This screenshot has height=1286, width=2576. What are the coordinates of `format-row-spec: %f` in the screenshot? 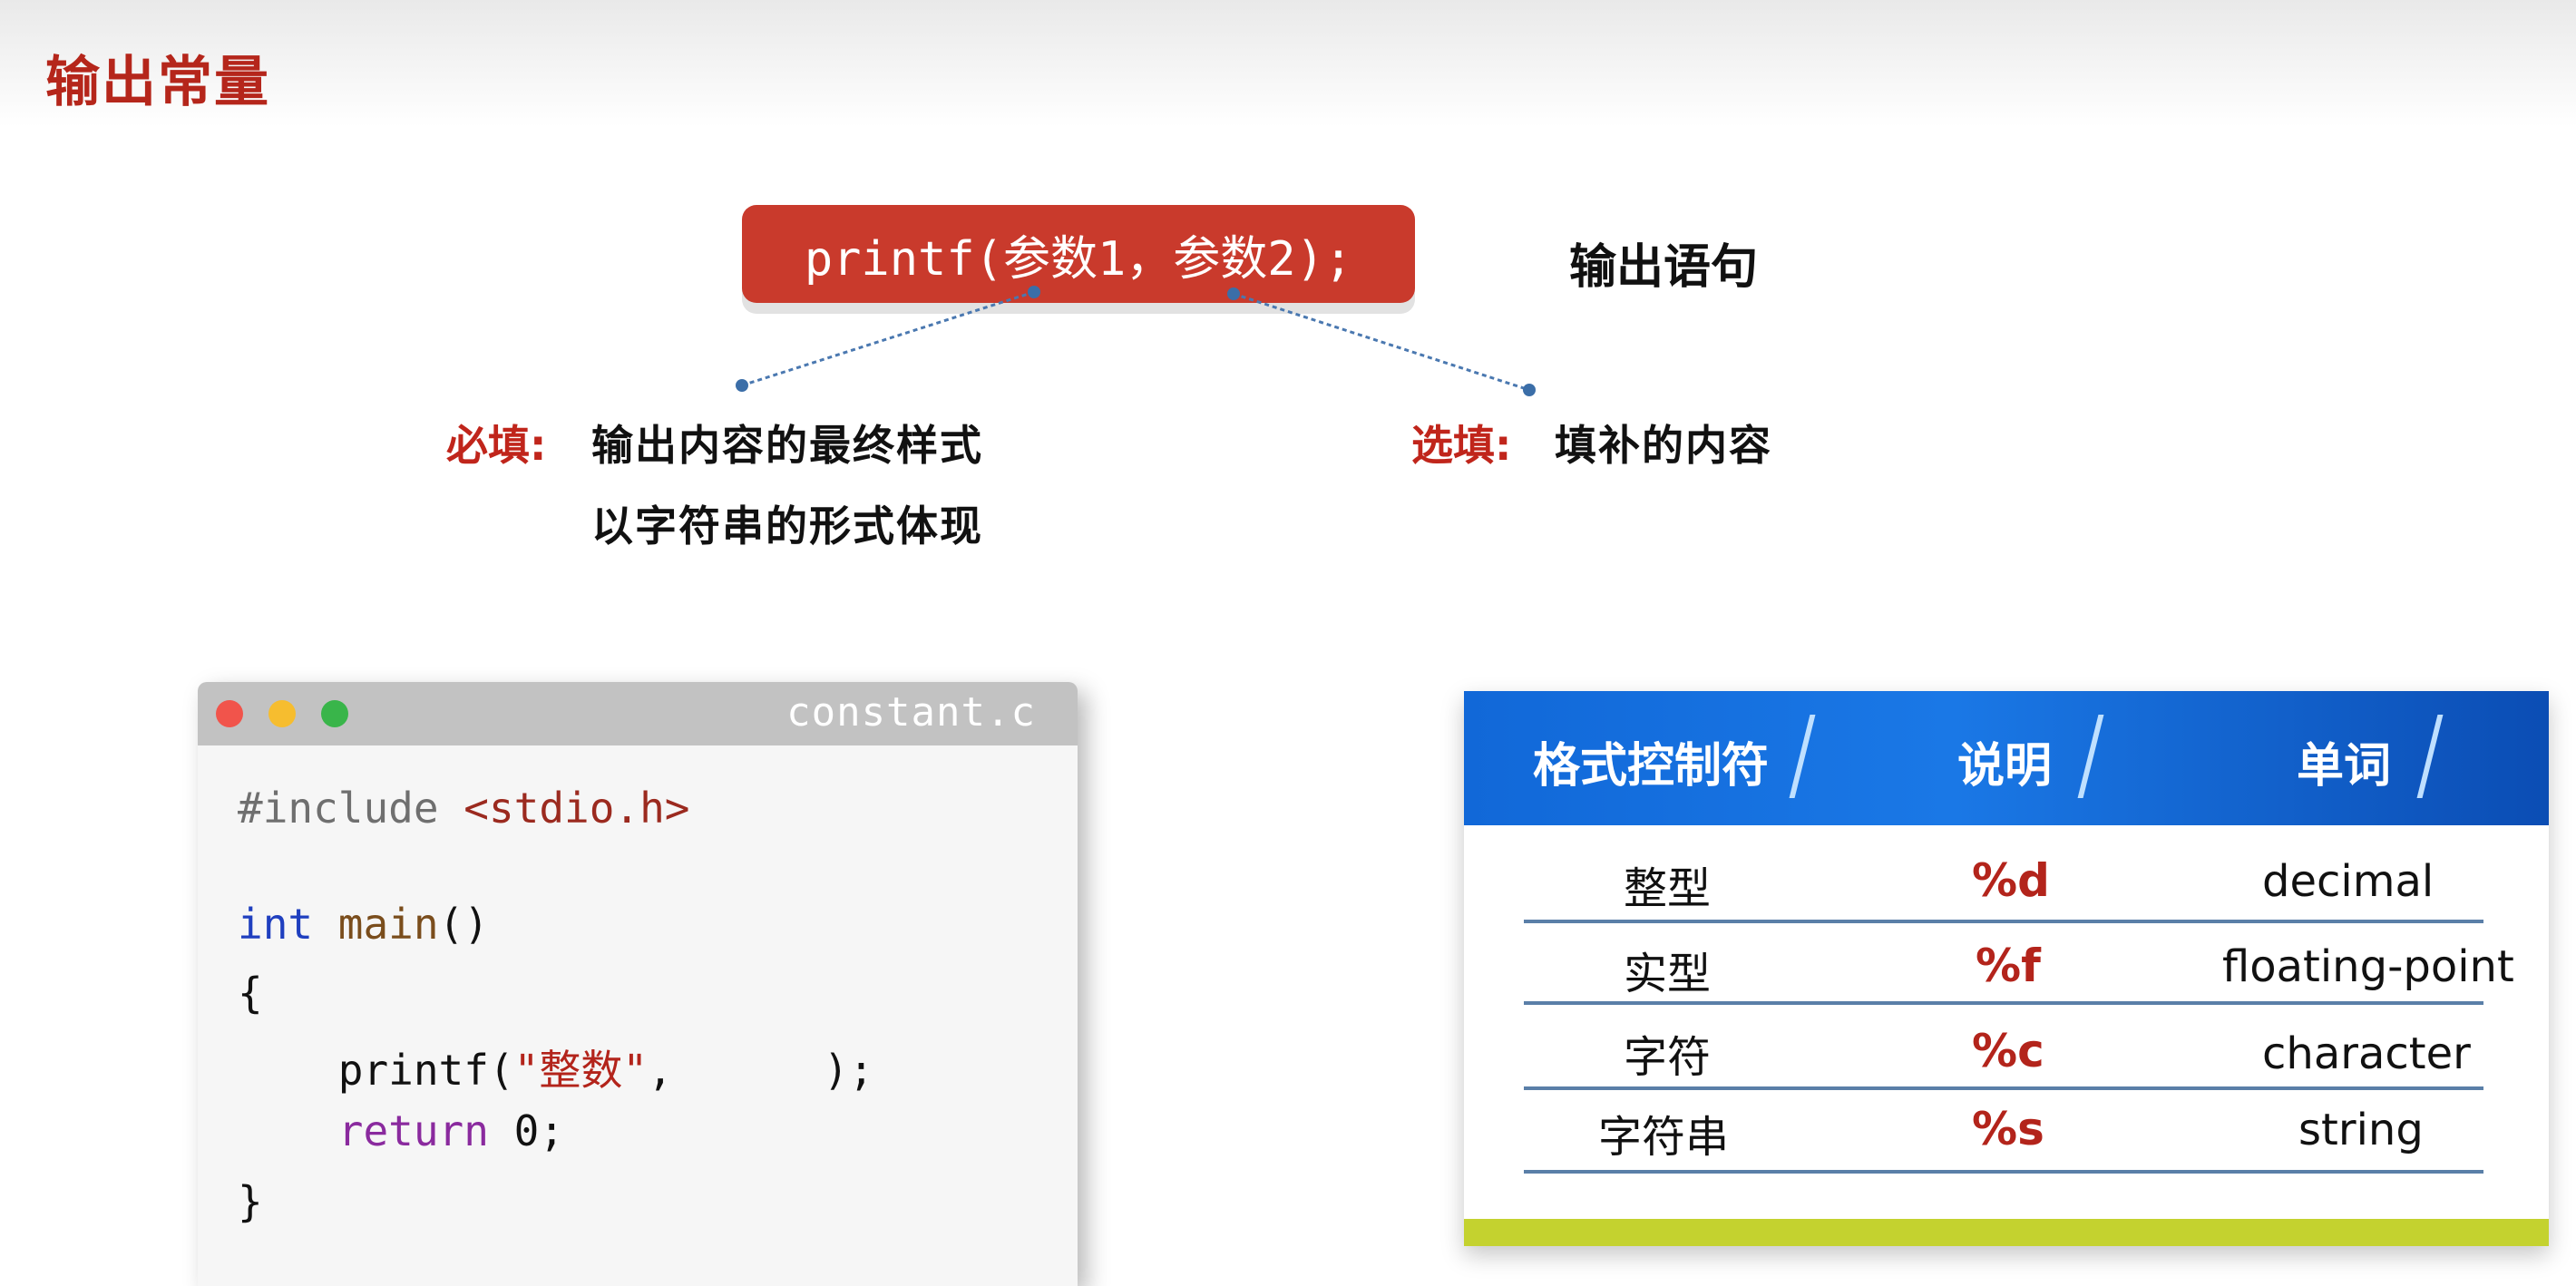 It's located at (2008, 966).